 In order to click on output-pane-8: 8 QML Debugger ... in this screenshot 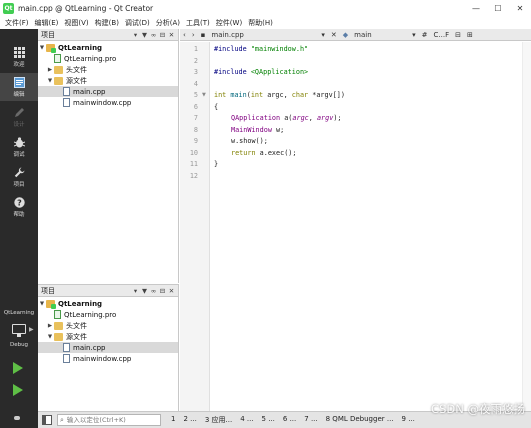, I will do `click(360, 420)`.